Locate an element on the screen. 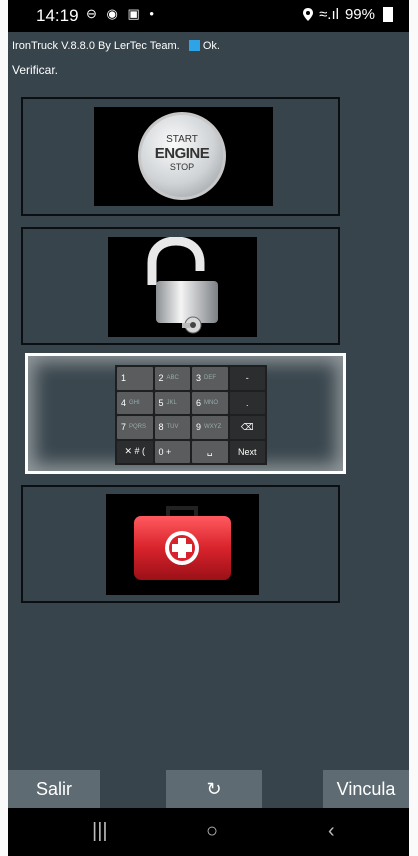  engine-start-image: START ENGINE STOP is located at coordinates (183, 156).